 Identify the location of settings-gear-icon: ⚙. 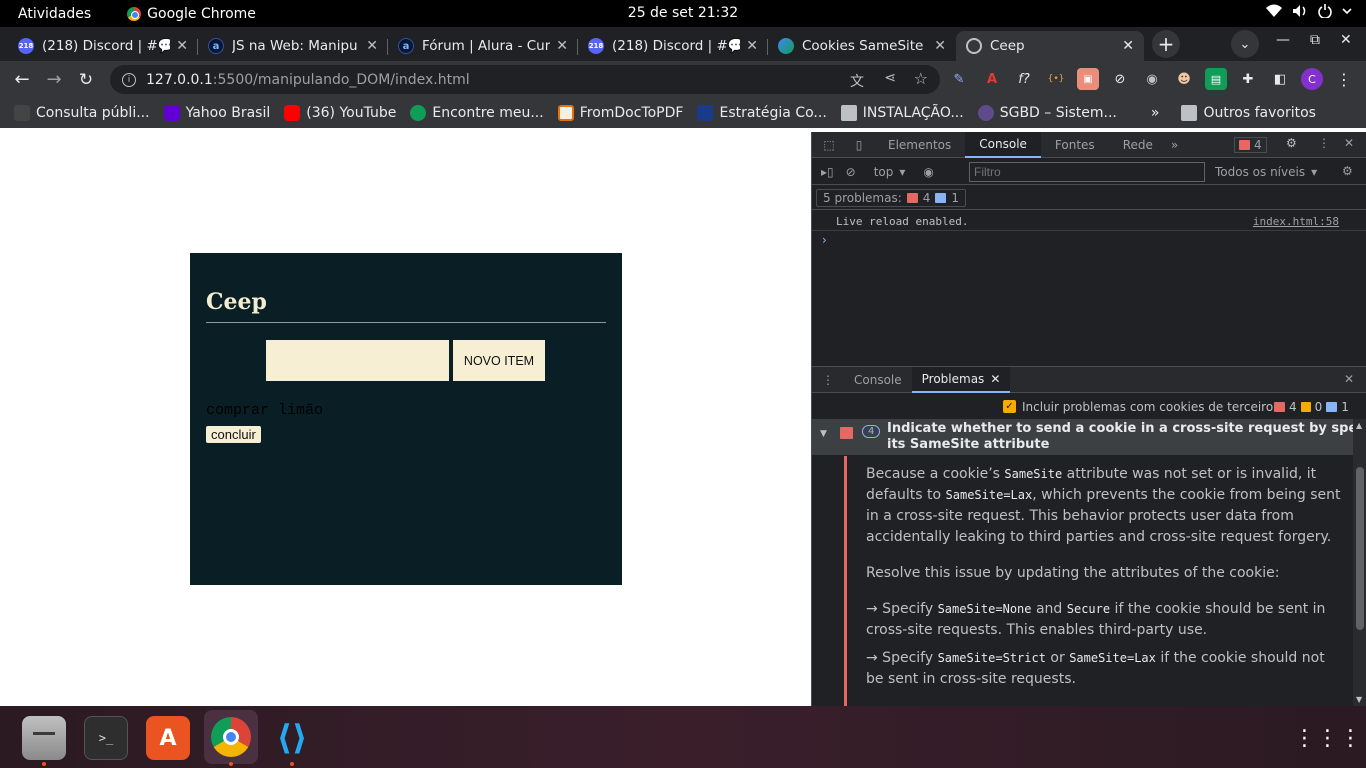
(1291, 143).